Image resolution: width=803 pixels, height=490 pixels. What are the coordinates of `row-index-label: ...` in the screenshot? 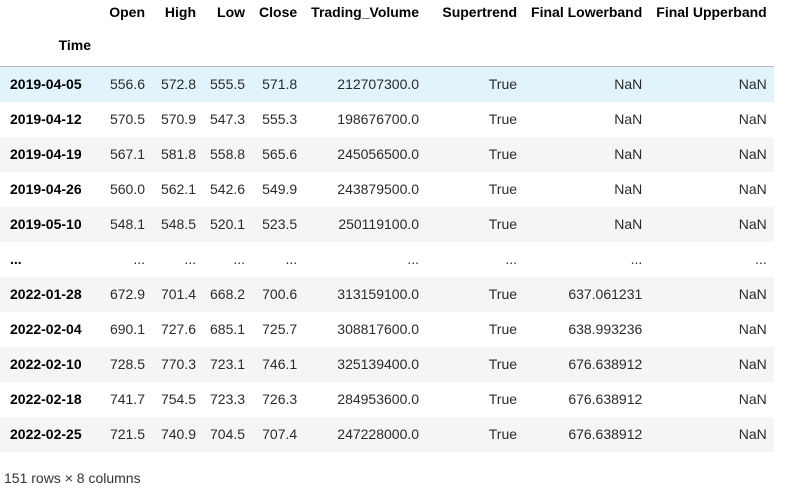 It's located at (16, 259).